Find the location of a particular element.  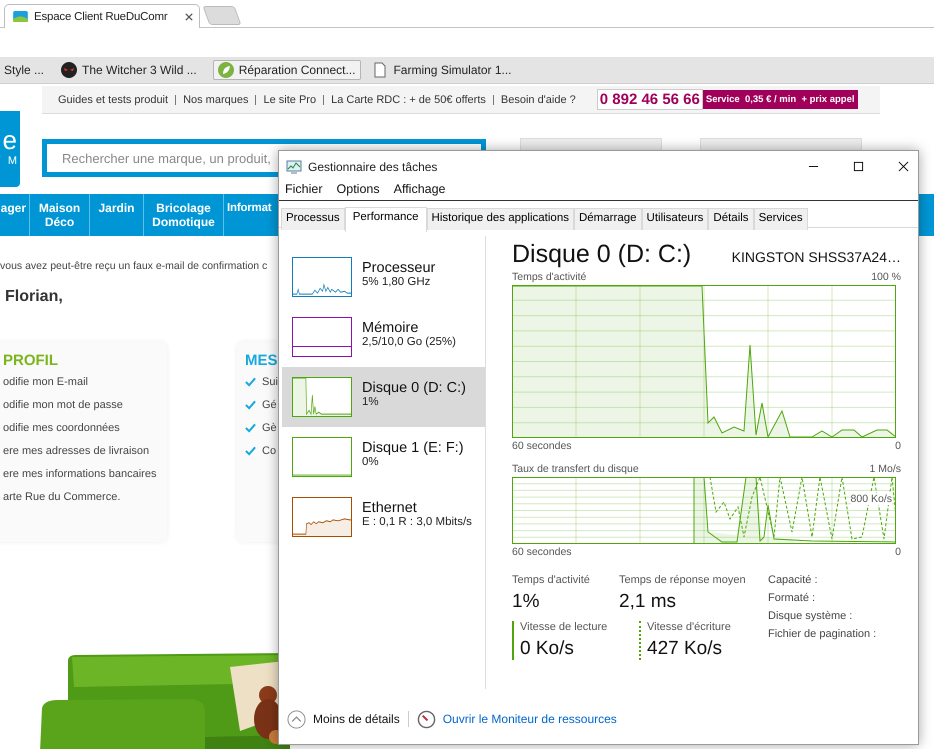

monitor-icon is located at coordinates (294, 167).